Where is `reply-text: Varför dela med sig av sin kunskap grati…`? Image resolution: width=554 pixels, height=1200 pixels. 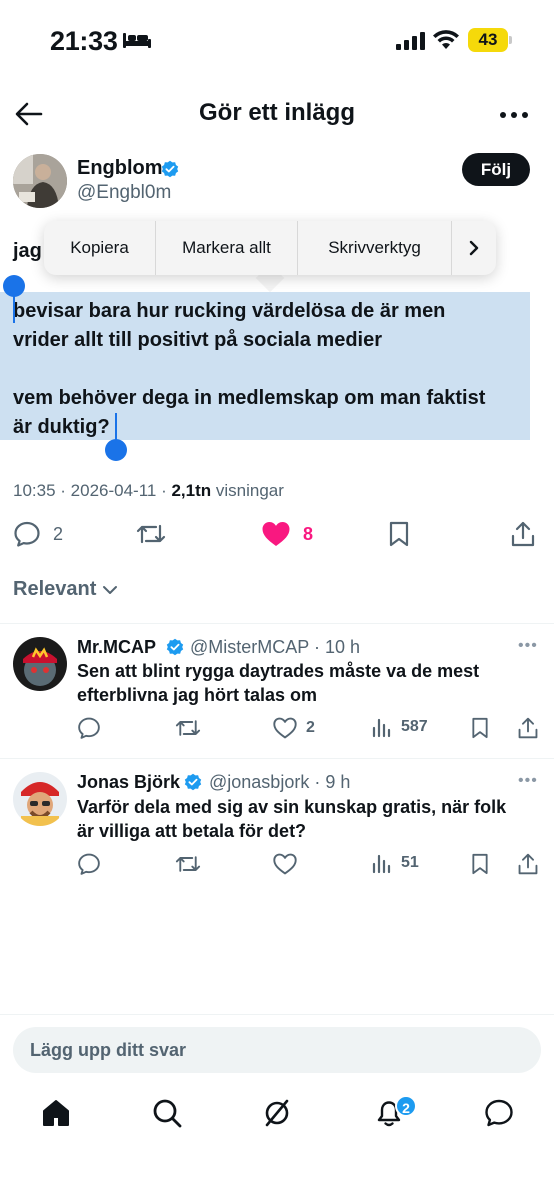 reply-text: Varför dela med sig av sin kunskap grati… is located at coordinates (292, 819).